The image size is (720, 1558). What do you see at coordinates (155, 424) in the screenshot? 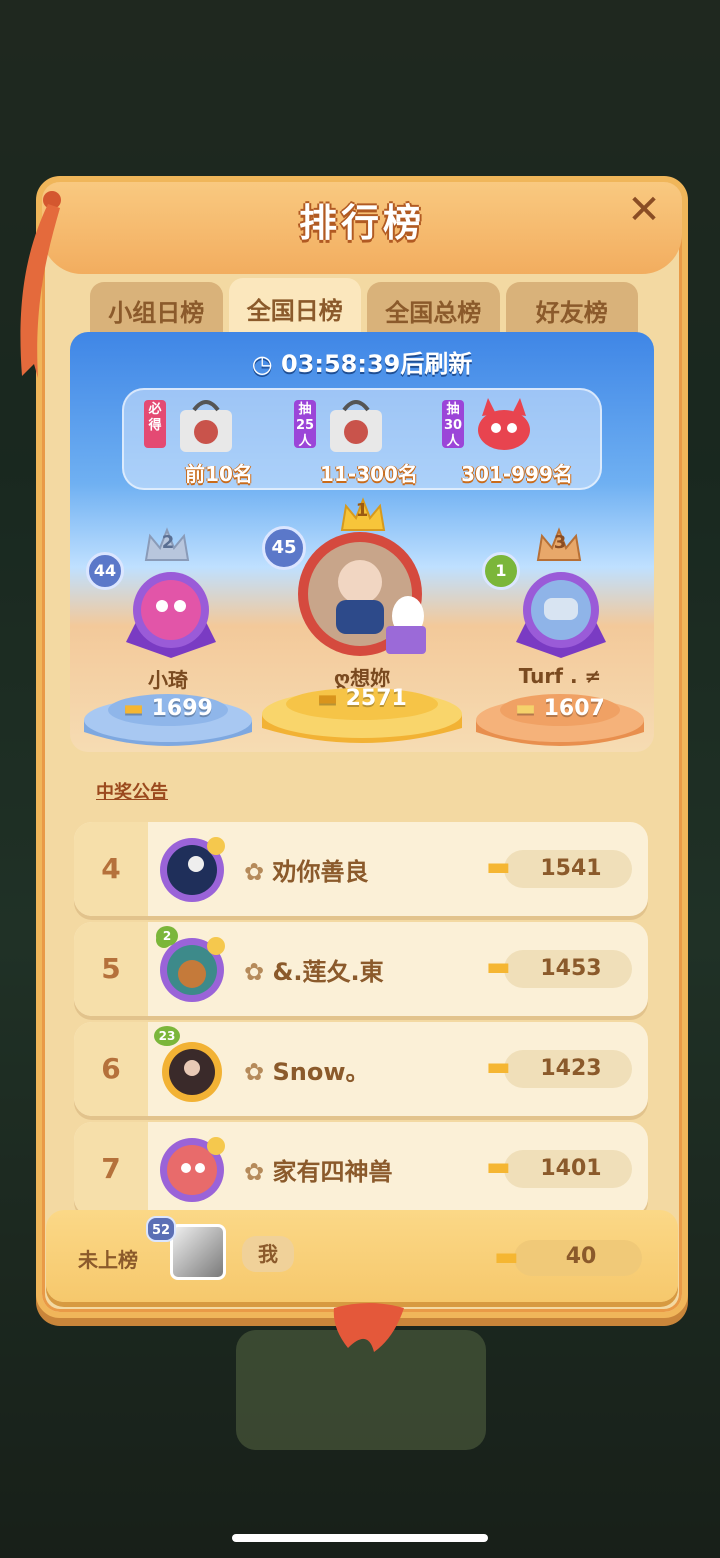
I see `prize-tag: 必得` at bounding box center [155, 424].